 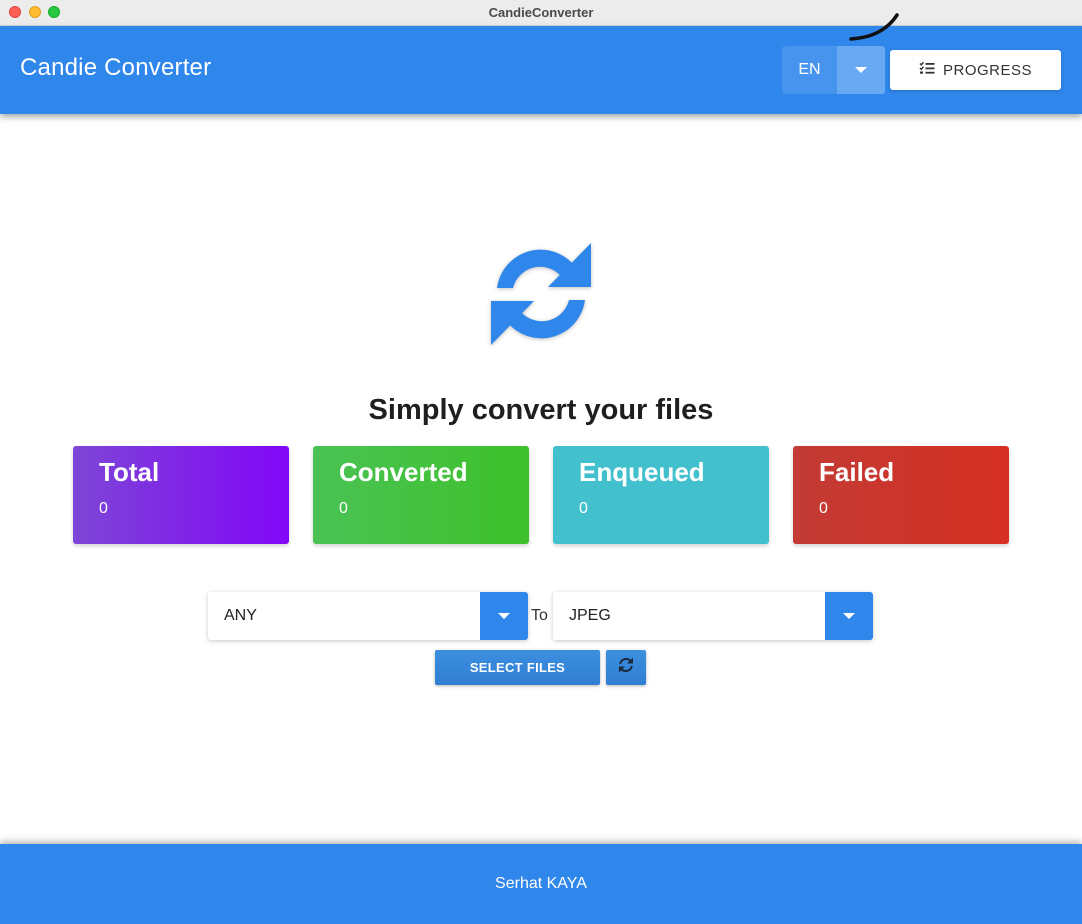 I want to click on language-selector: EN, so click(x=833, y=70).